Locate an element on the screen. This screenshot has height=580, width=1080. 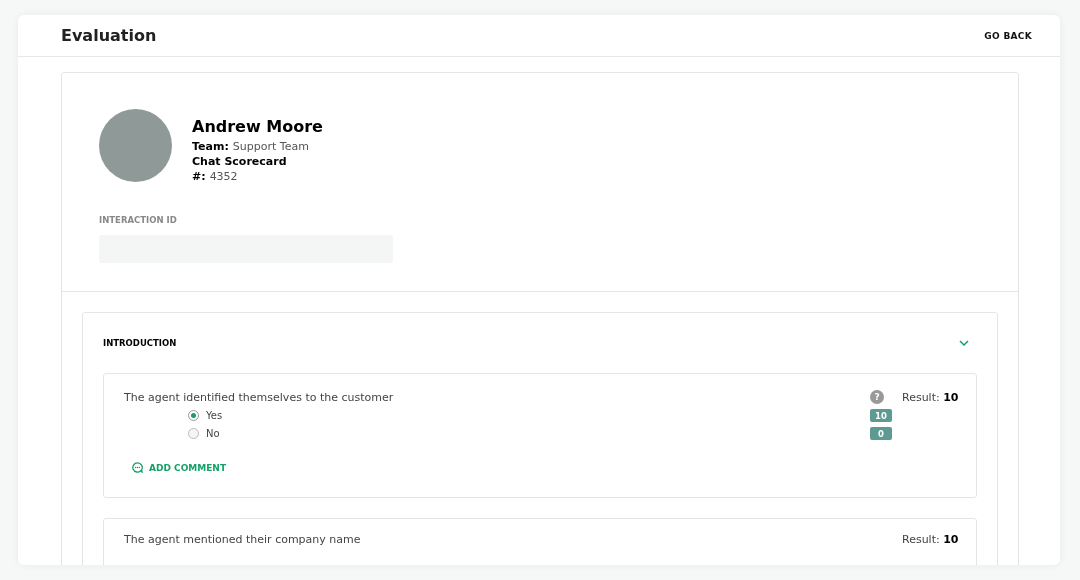
page-title: Evaluation is located at coordinates (109, 35).